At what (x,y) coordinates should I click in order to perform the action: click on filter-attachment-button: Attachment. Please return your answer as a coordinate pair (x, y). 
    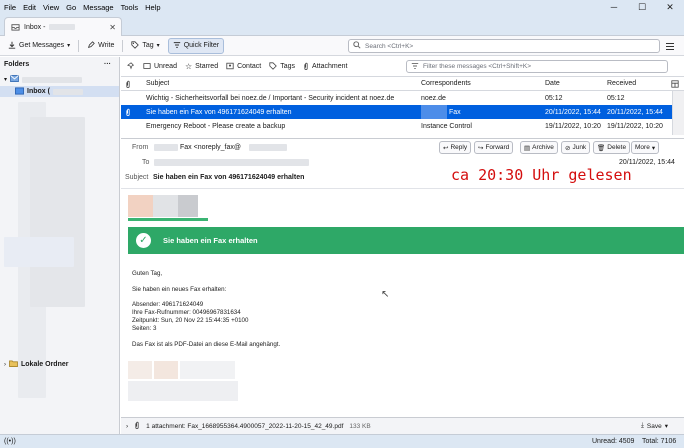
    Looking at the image, I should click on (325, 67).